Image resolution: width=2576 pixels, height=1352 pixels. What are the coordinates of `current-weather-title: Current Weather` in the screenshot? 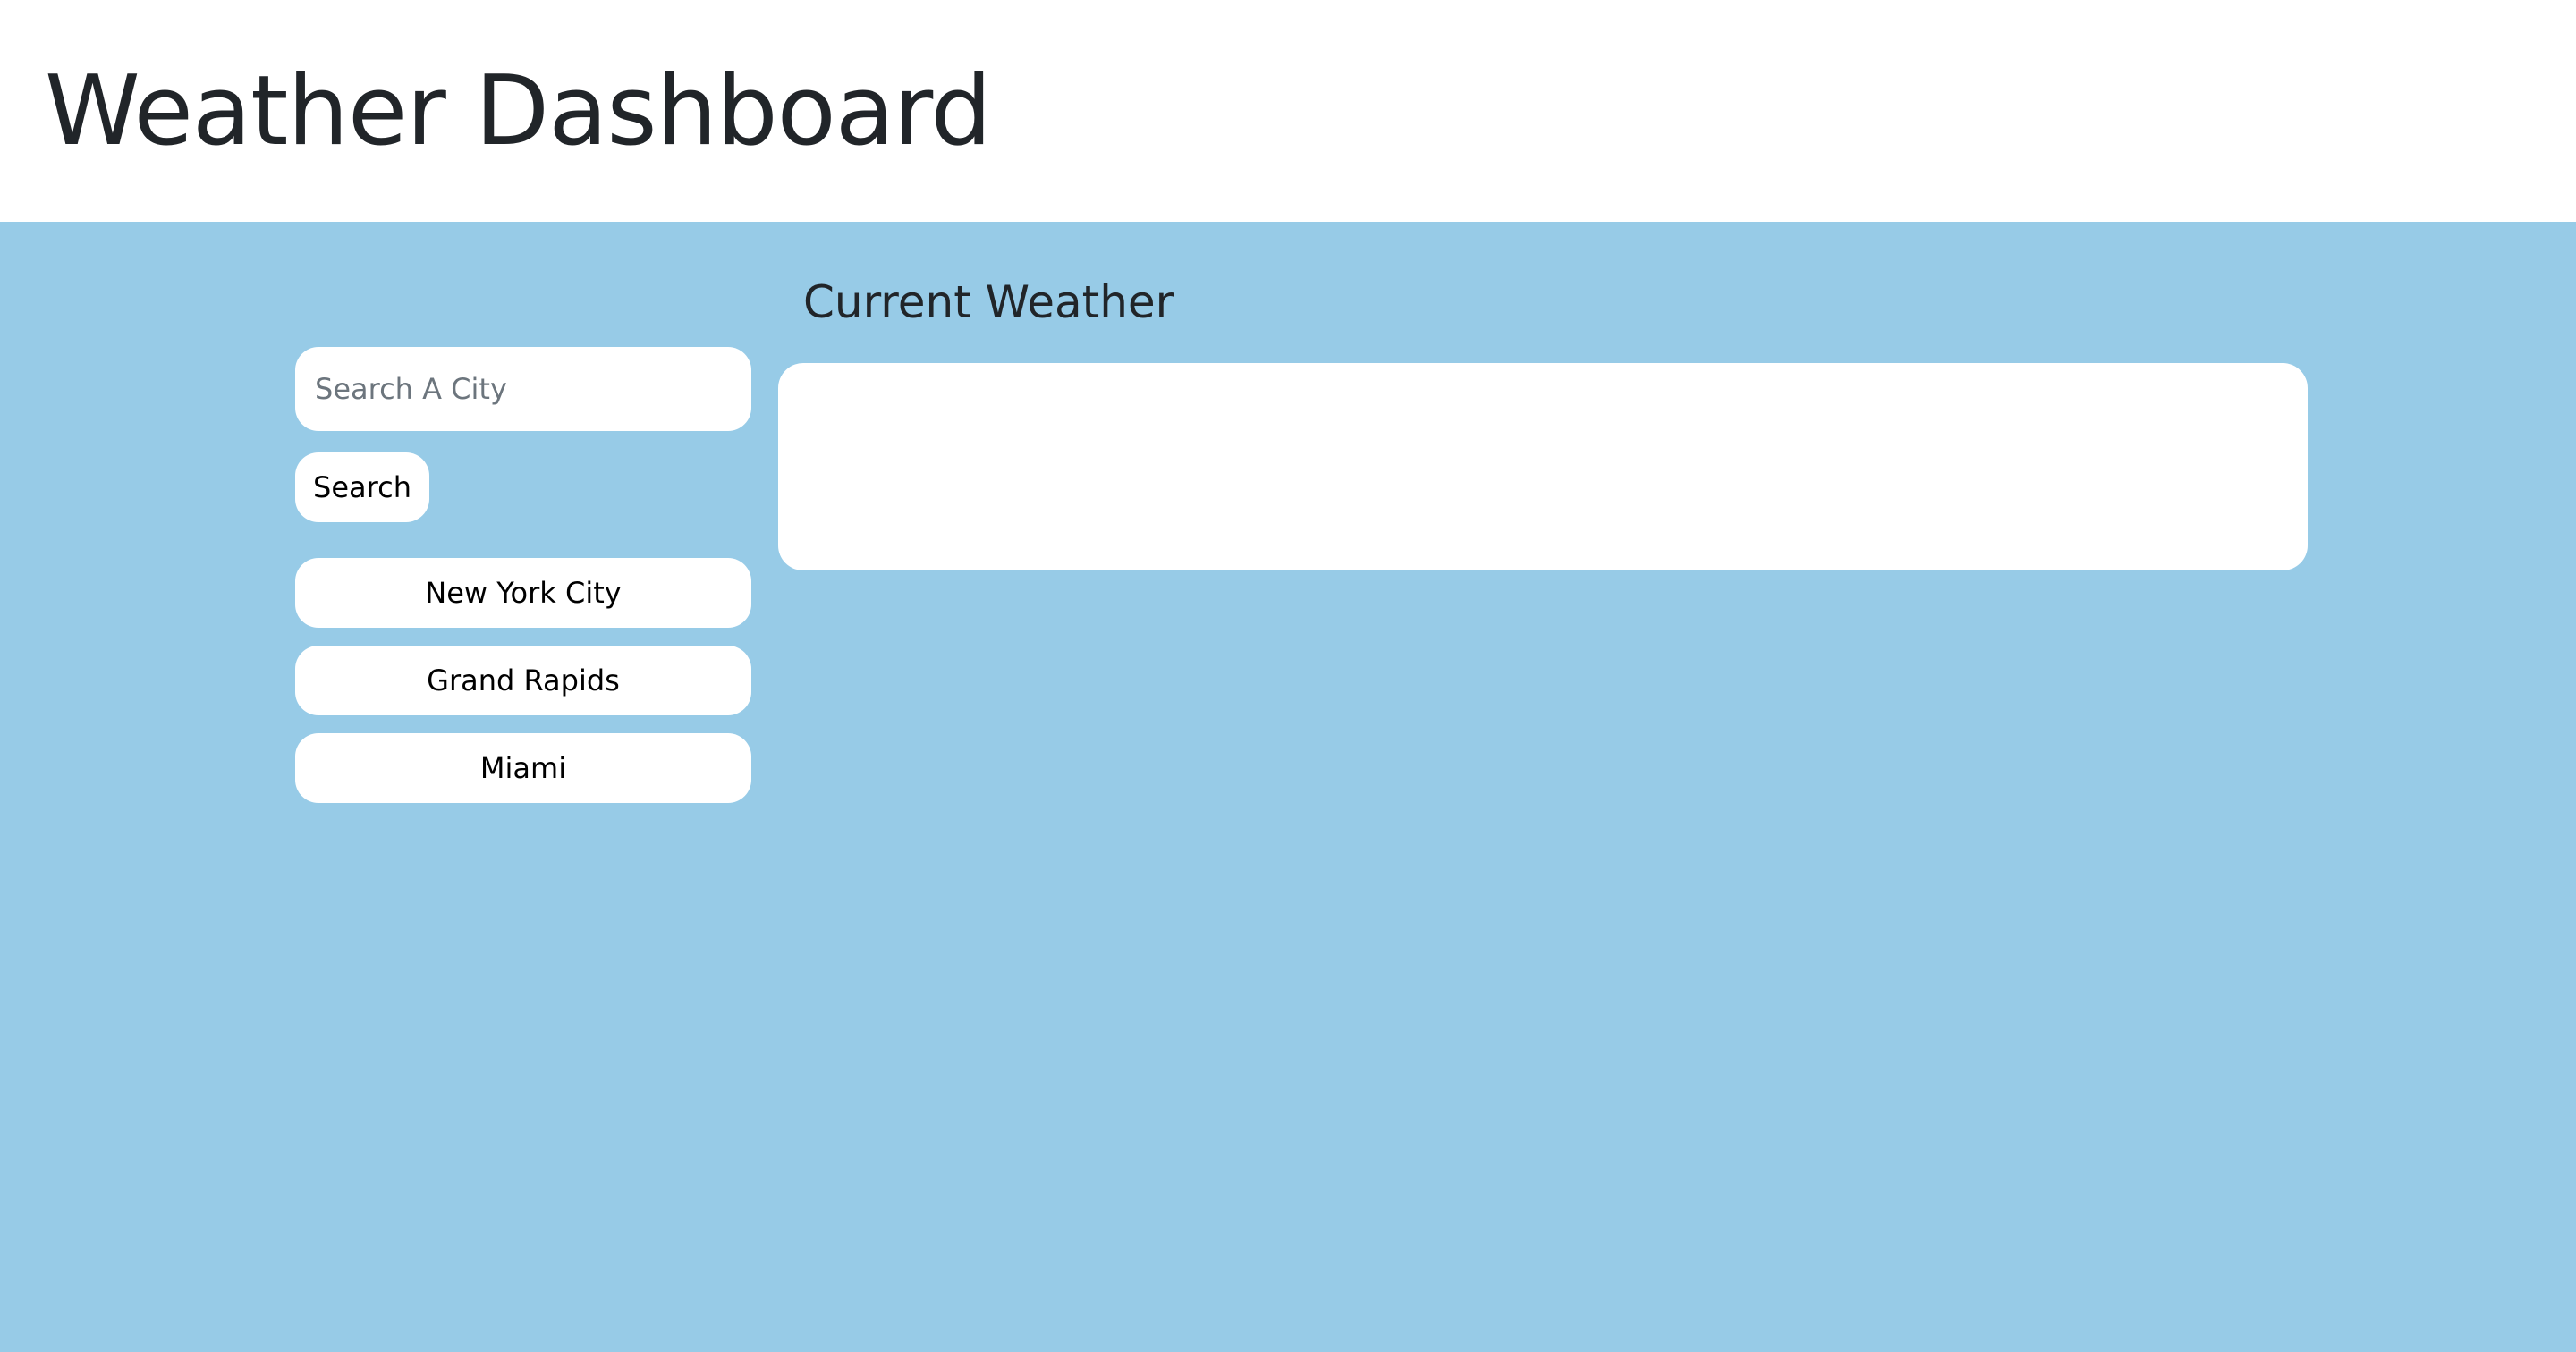 It's located at (988, 302).